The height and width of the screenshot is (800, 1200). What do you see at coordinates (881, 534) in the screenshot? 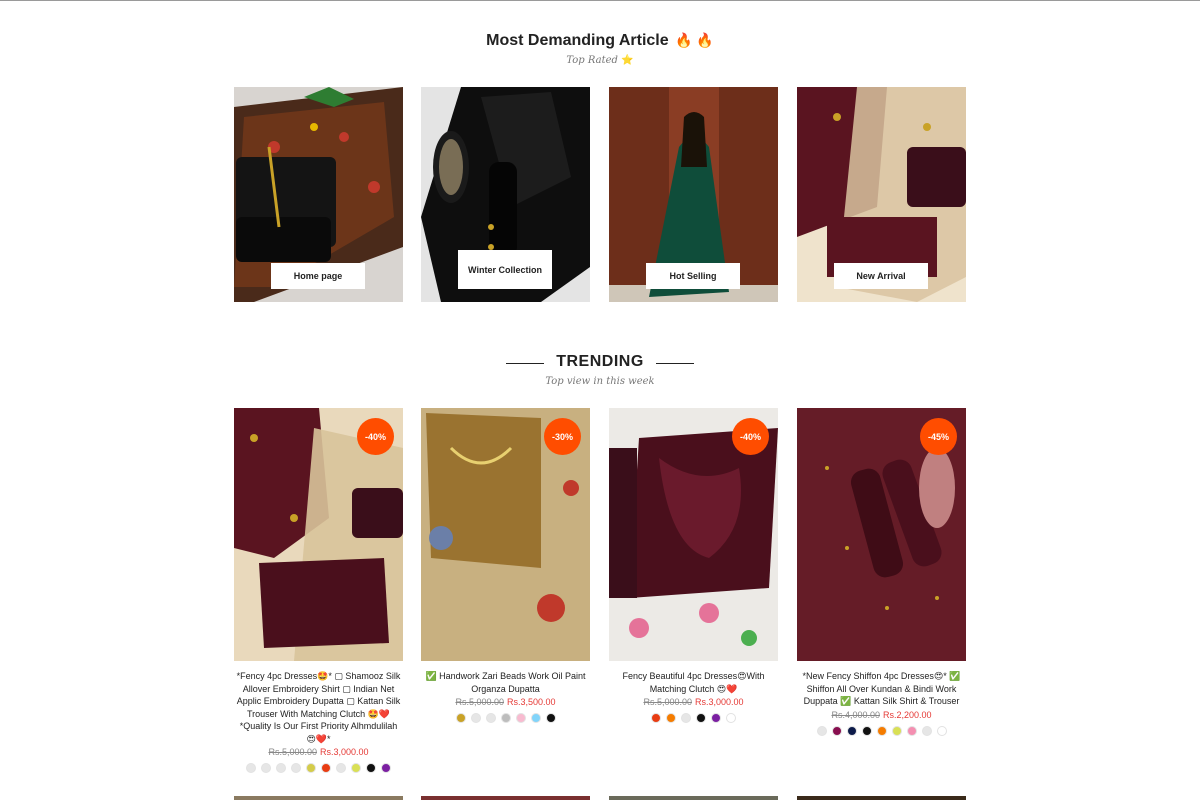
I see `product-image: -45%` at bounding box center [881, 534].